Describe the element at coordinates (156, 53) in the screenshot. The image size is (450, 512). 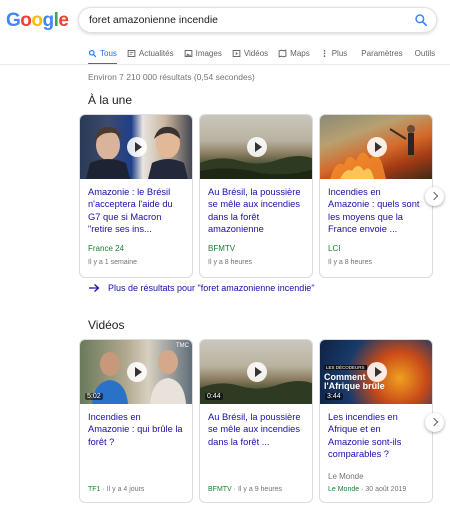
I see `tab-label: Actualités` at that location.